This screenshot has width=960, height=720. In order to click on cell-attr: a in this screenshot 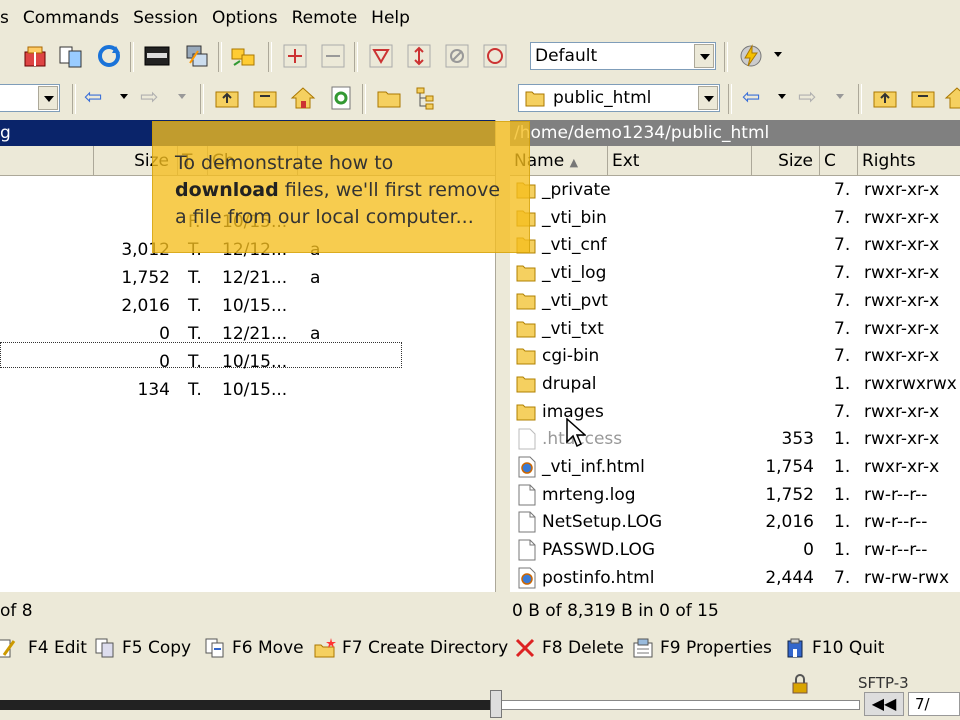, I will do `click(315, 334)`.